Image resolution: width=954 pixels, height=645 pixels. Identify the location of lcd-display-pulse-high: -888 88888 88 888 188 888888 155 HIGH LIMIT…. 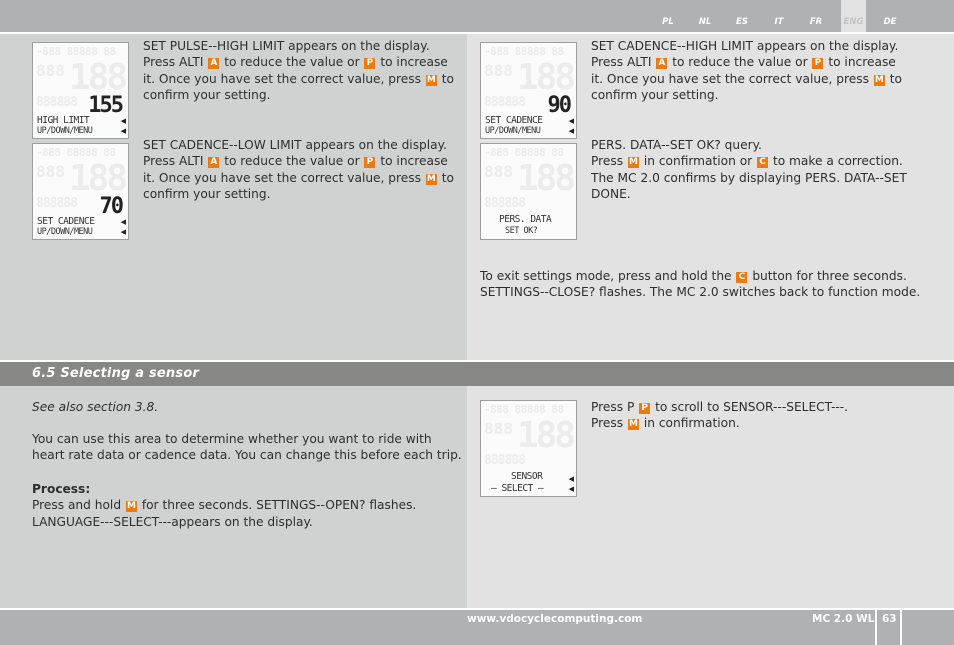
(80, 90).